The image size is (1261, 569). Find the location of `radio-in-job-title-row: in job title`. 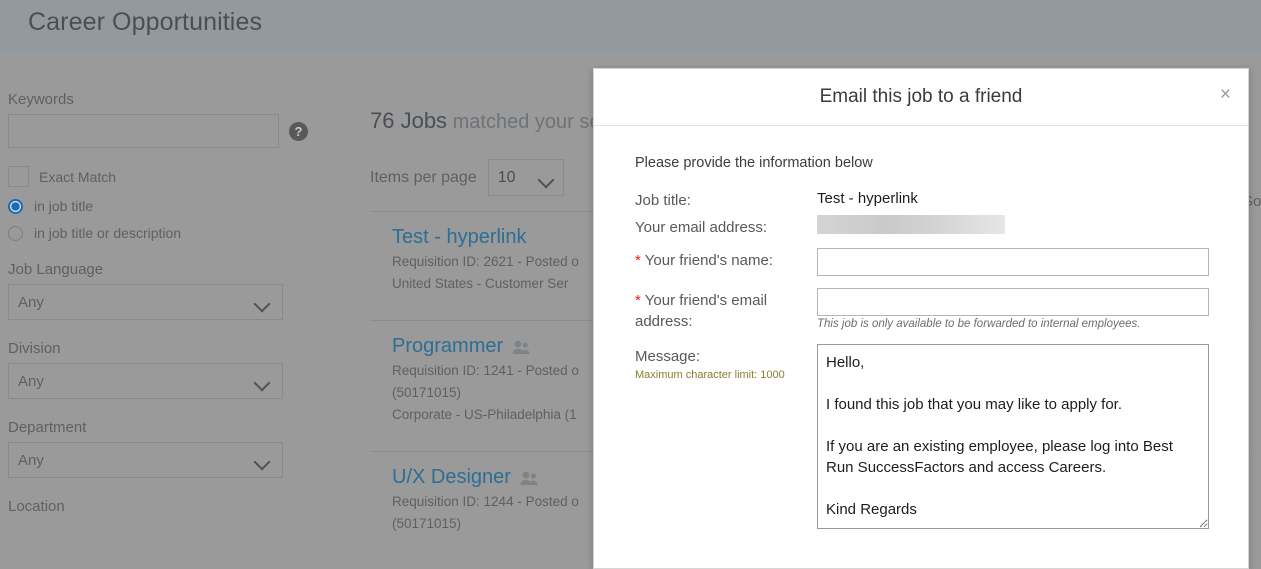

radio-in-job-title-row: in job title is located at coordinates (158, 206).